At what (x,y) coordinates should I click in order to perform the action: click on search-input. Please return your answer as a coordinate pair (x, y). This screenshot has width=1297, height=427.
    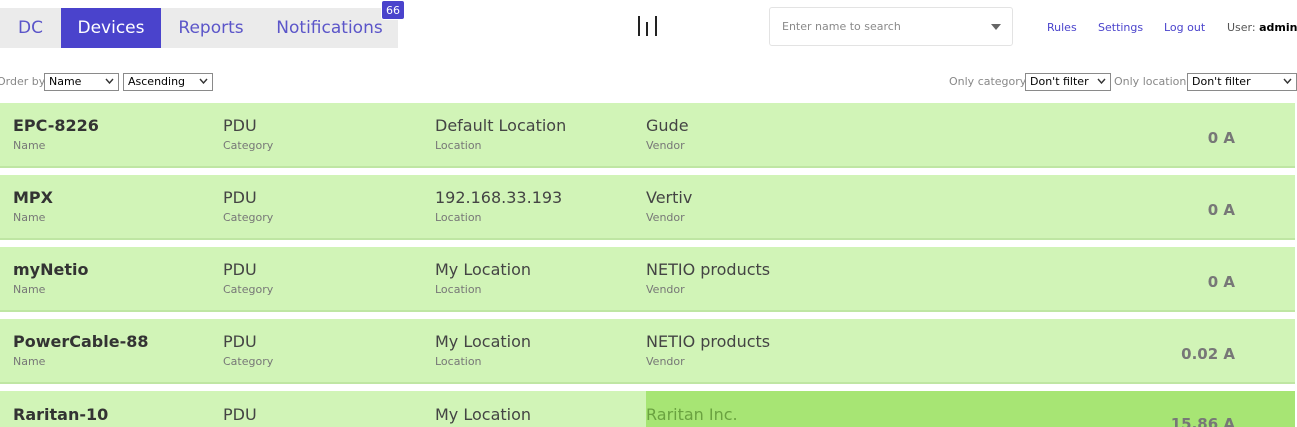
    Looking at the image, I should click on (884, 26).